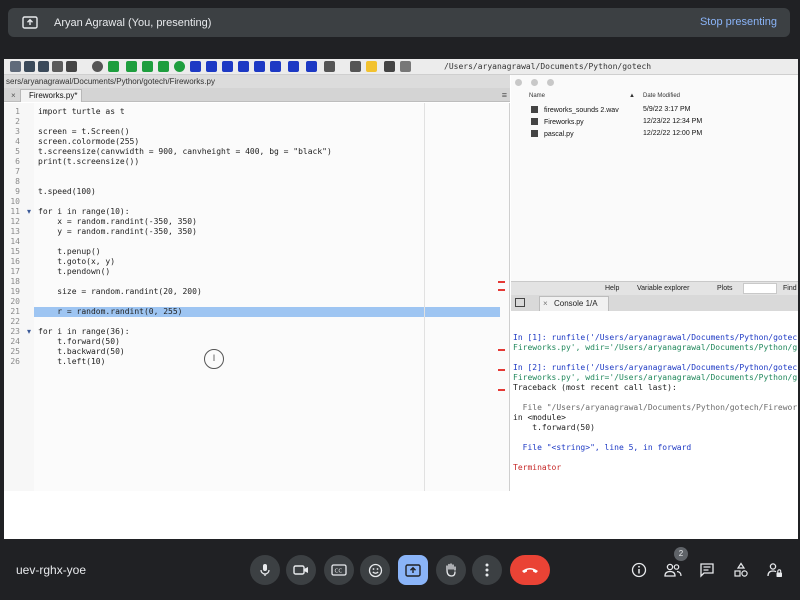  I want to click on file-row: Fireworks.py 12/23/22 12:34 PM, so click(664, 122).